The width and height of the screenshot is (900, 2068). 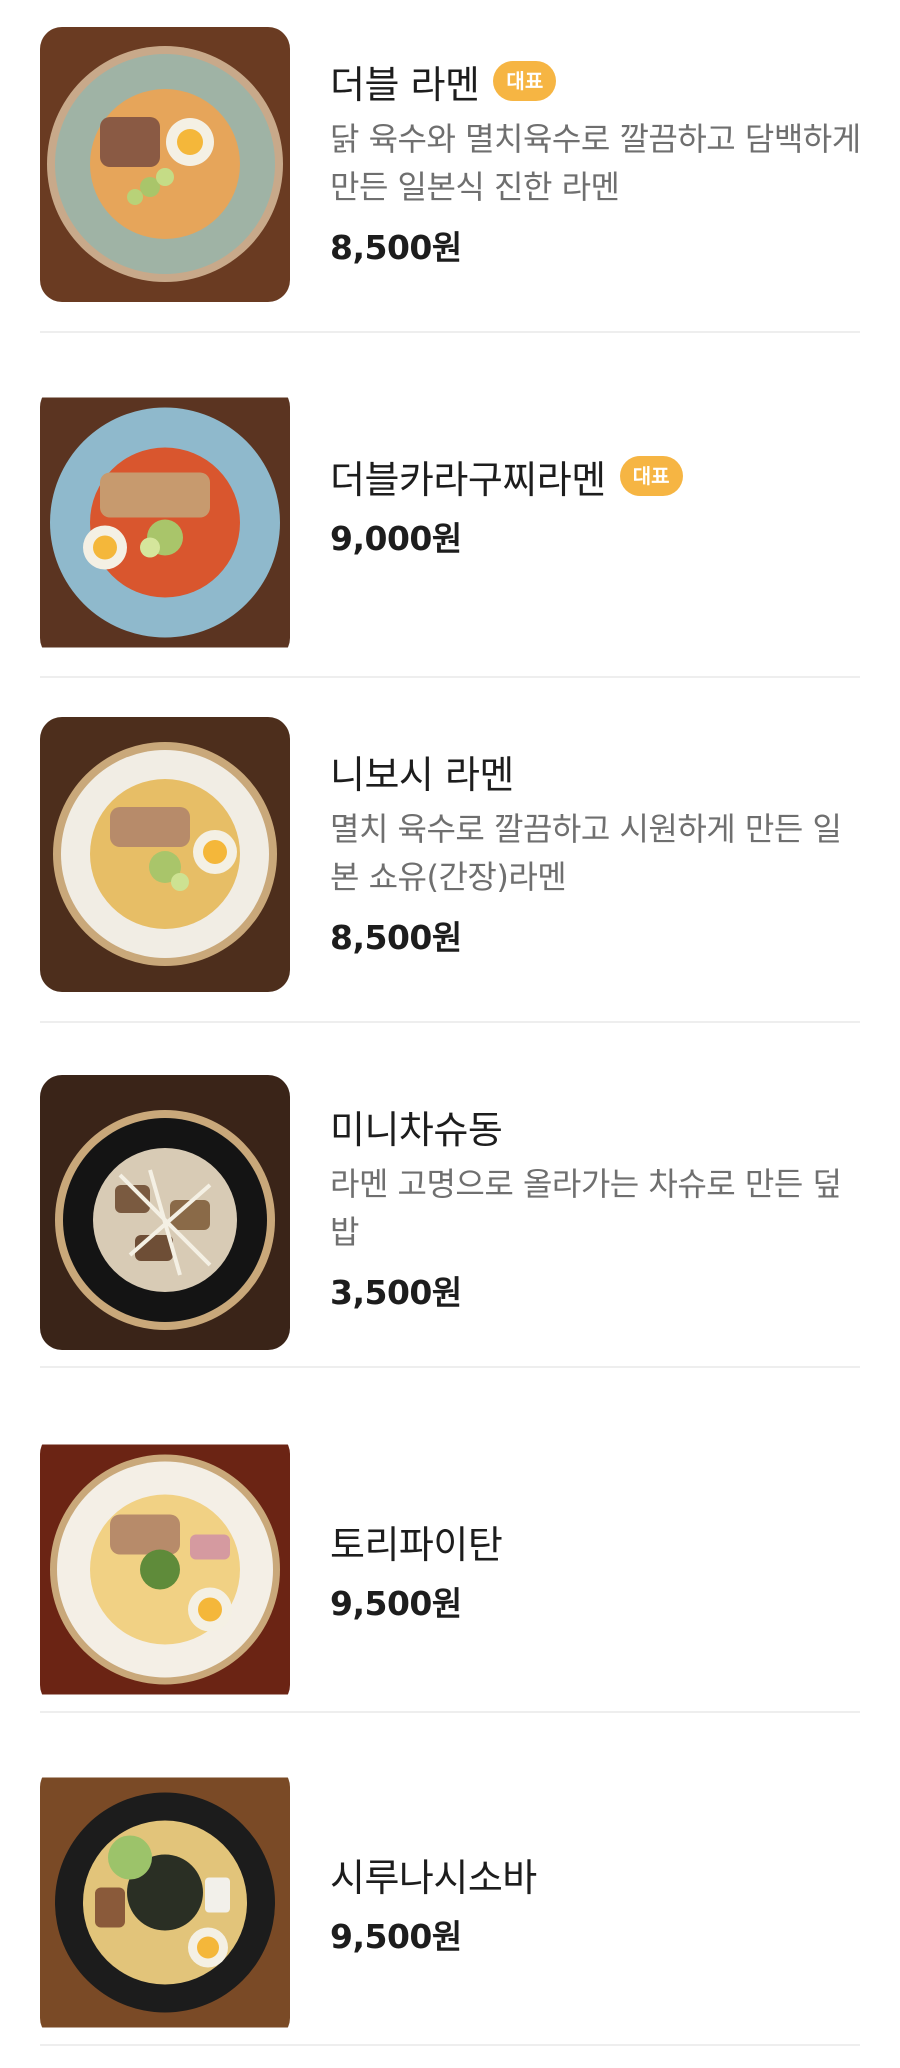 I want to click on menu-item-name-row: 더블 라멘 대표, so click(x=600, y=81).